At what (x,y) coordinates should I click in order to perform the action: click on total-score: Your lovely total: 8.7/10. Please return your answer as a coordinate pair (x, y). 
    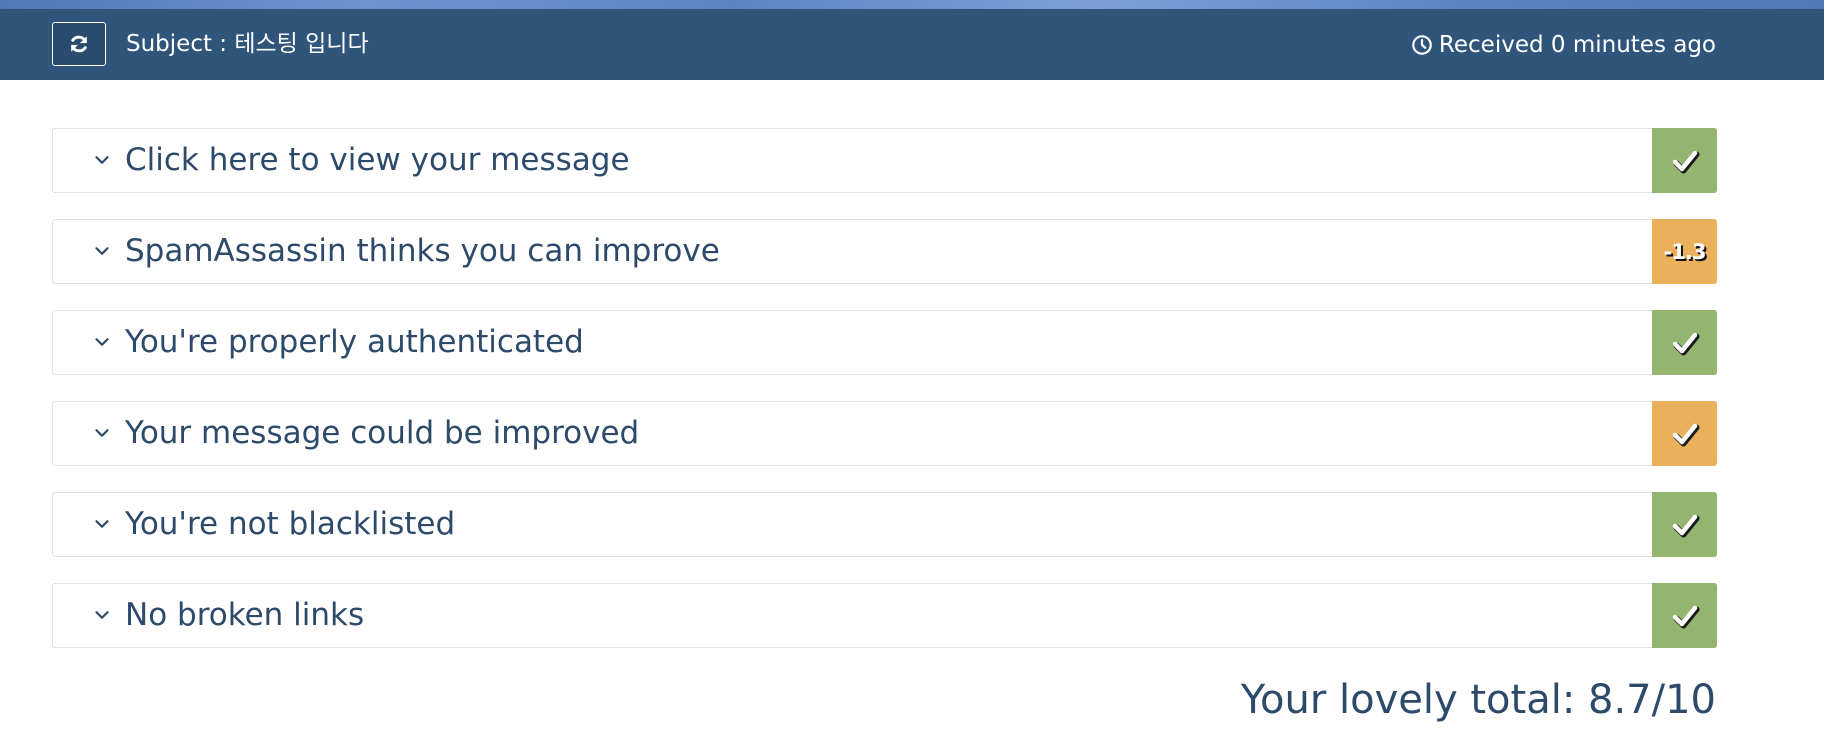
    Looking at the image, I should click on (1478, 700).